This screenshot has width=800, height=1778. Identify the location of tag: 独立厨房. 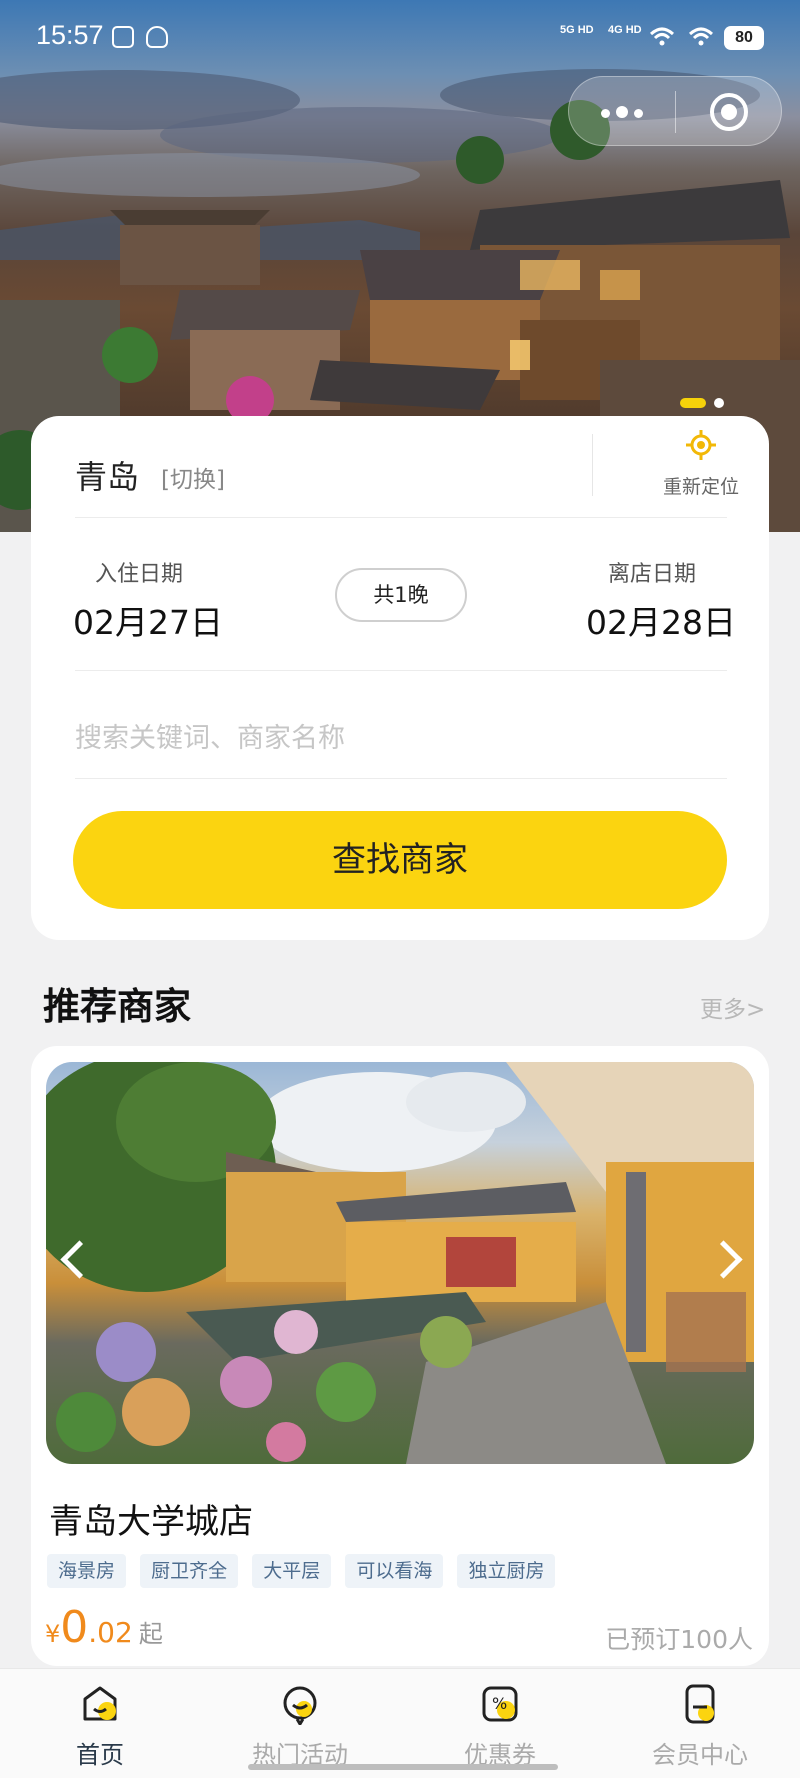
(506, 1571).